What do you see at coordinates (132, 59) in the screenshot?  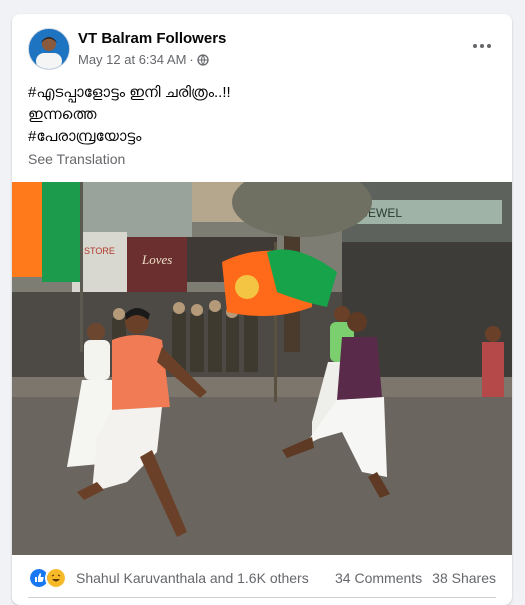 I see `post-timestamp: May 12 at 6:34 AM` at bounding box center [132, 59].